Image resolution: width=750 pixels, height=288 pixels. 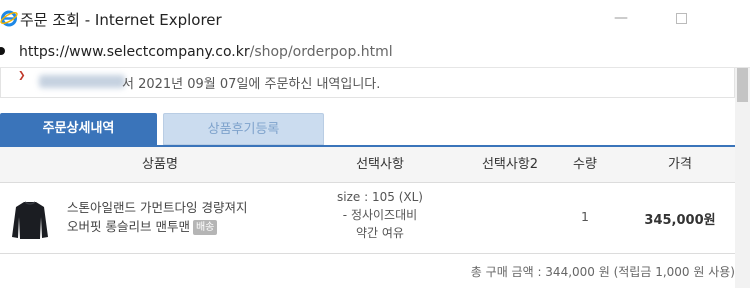 What do you see at coordinates (134, 52) in the screenshot?
I see `url-host: https://www.selectcompany.co.kr` at bounding box center [134, 52].